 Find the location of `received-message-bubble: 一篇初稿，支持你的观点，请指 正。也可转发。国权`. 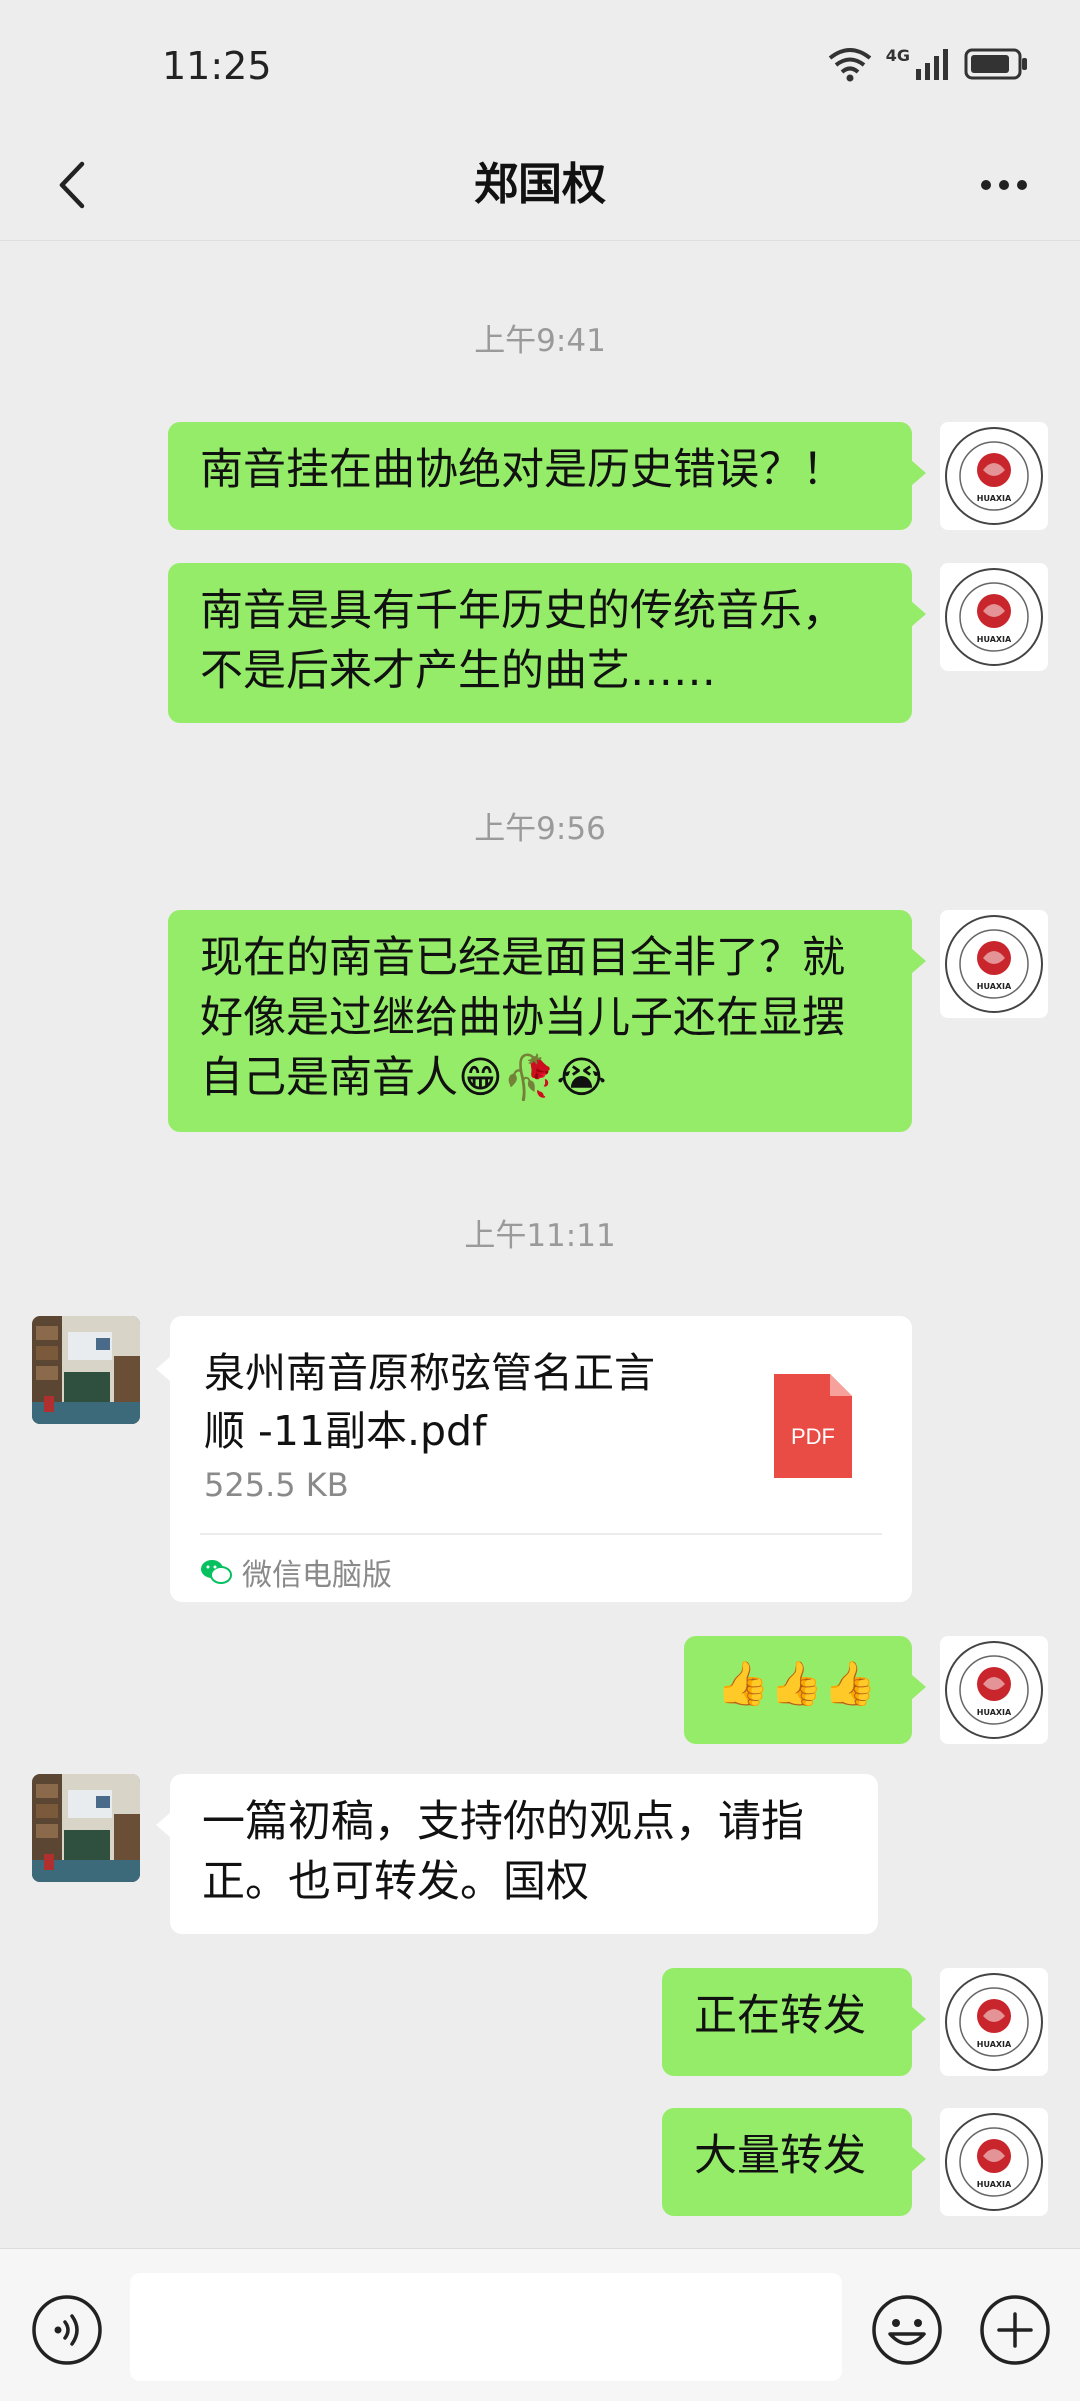

received-message-bubble: 一篇初稿，支持你的观点，请指 正。也可转发。国权 is located at coordinates (517, 1854).